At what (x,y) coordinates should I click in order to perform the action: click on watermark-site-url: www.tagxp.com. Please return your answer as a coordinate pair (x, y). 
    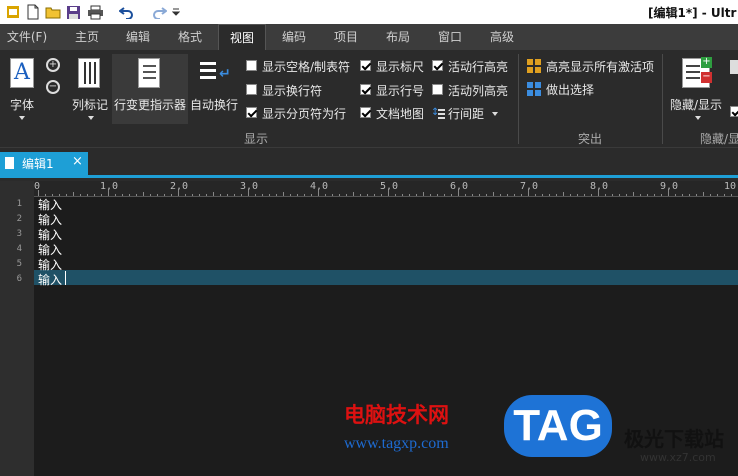
    Looking at the image, I should click on (396, 443).